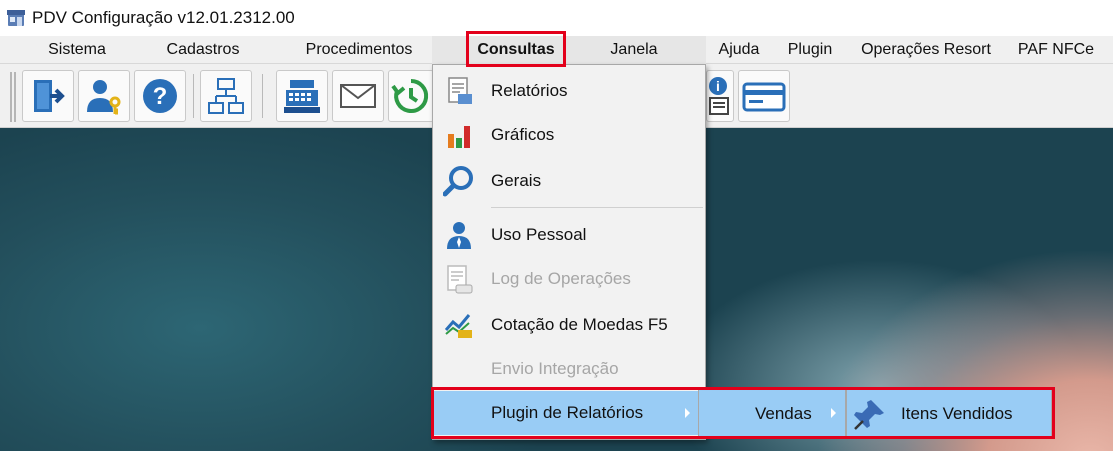 The width and height of the screenshot is (1113, 451). I want to click on report-document-icon, so click(459, 91).